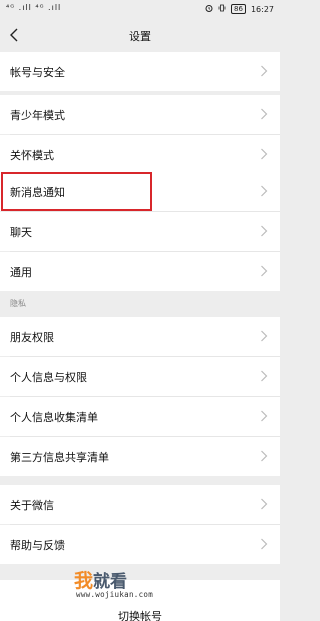 The width and height of the screenshot is (320, 621). Describe the element at coordinates (115, 594) in the screenshot. I see `watermark-url: www.wojiukan.com` at that location.